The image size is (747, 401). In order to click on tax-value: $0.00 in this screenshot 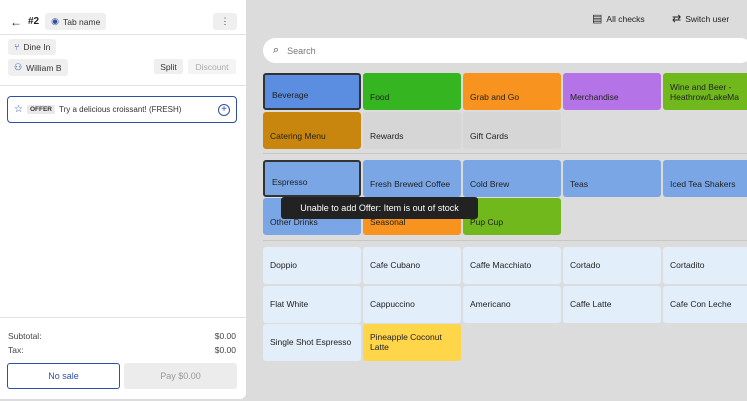, I will do `click(225, 350)`.